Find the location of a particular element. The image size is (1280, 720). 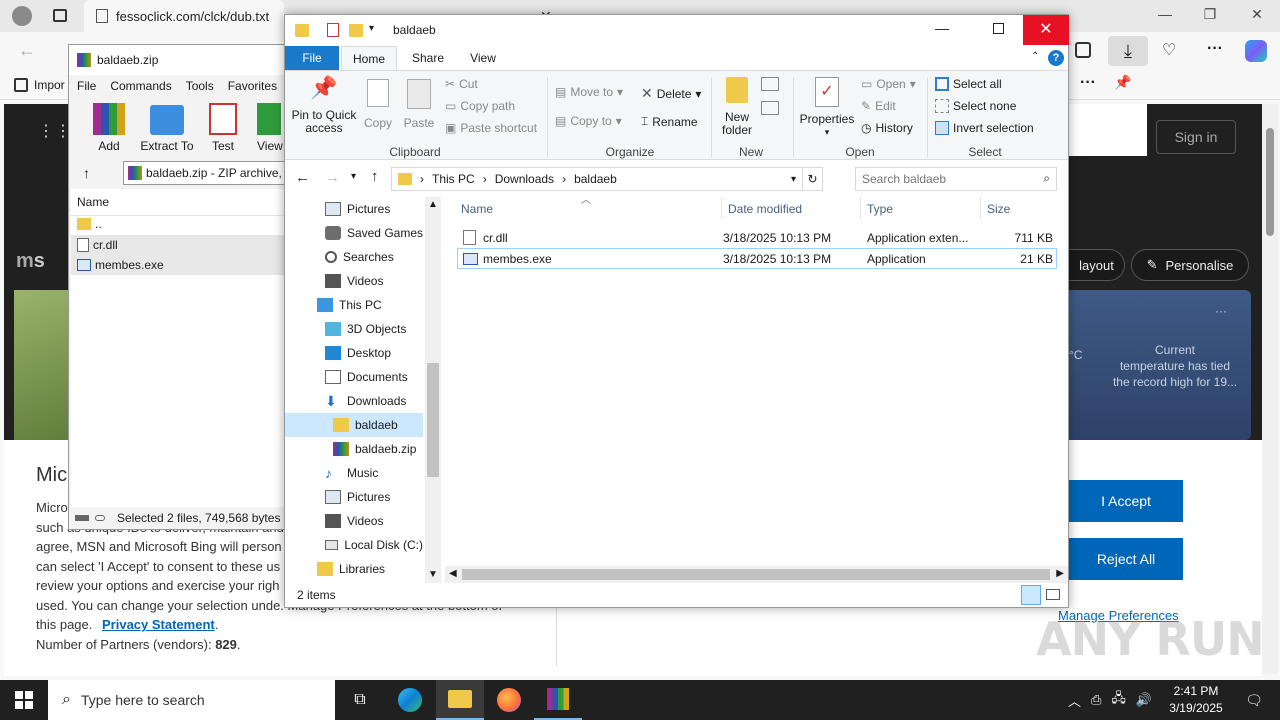

copy-to-button: ▤ Copy to ▾ is located at coordinates (588, 121).